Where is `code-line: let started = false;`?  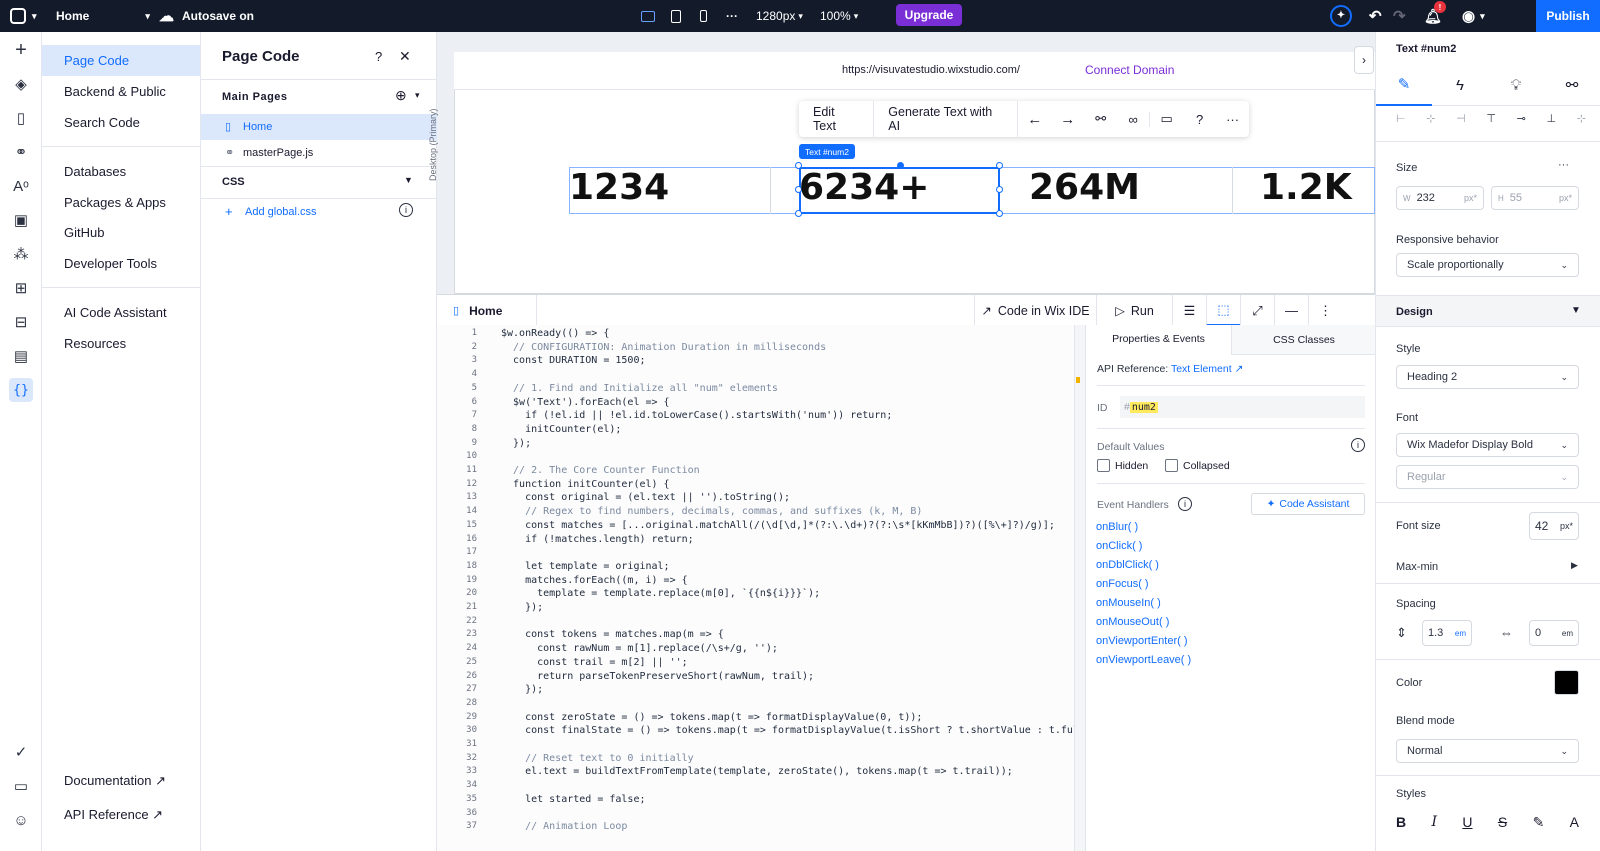
code-line: let started = false; is located at coordinates (573, 800).